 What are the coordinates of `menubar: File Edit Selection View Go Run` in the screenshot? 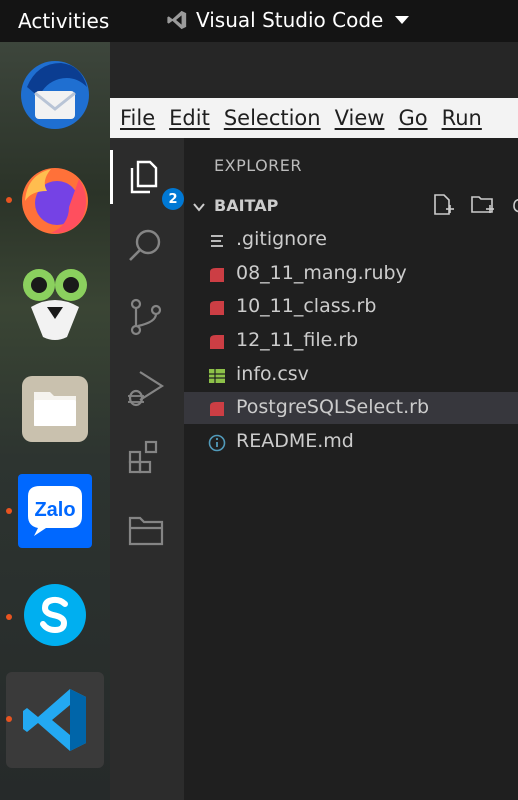 It's located at (314, 118).